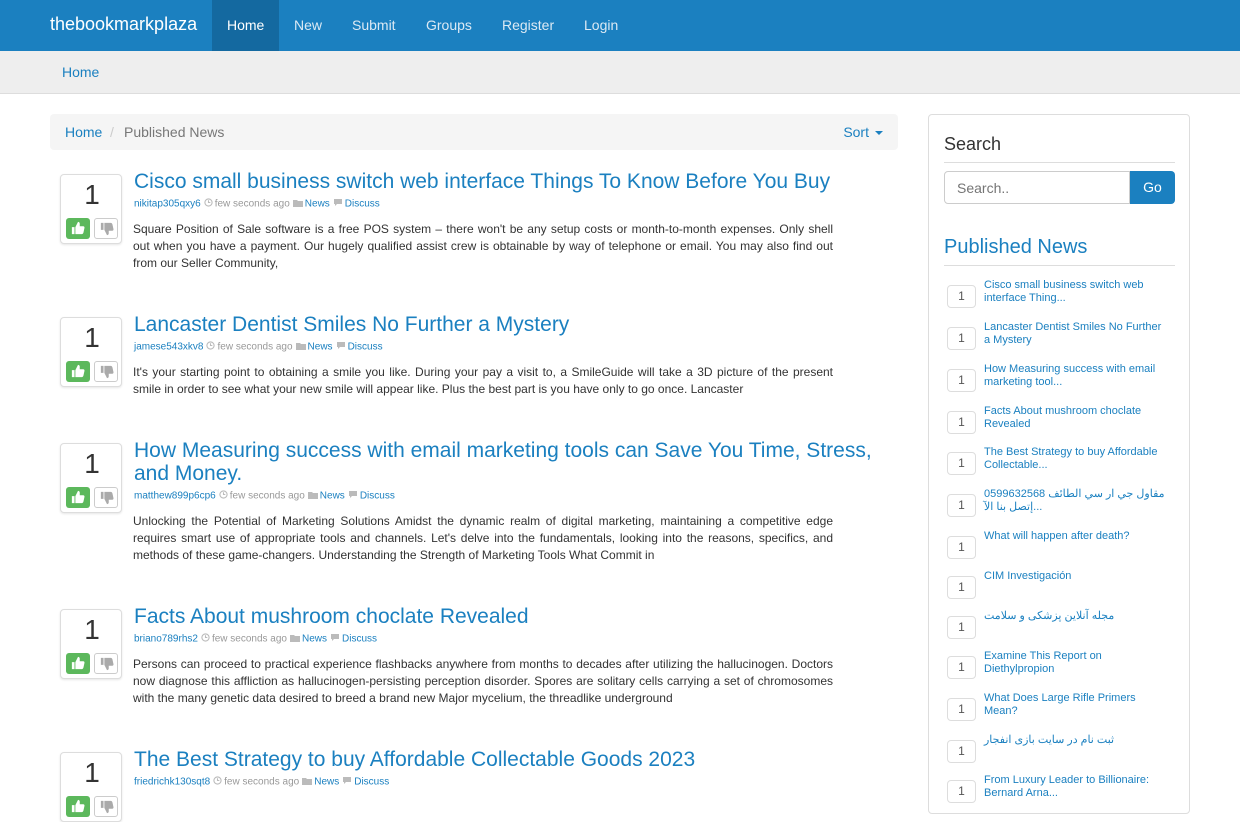 Image resolution: width=1240 pixels, height=822 pixels. I want to click on site-brand: thebookmarkplaza, so click(123, 24).